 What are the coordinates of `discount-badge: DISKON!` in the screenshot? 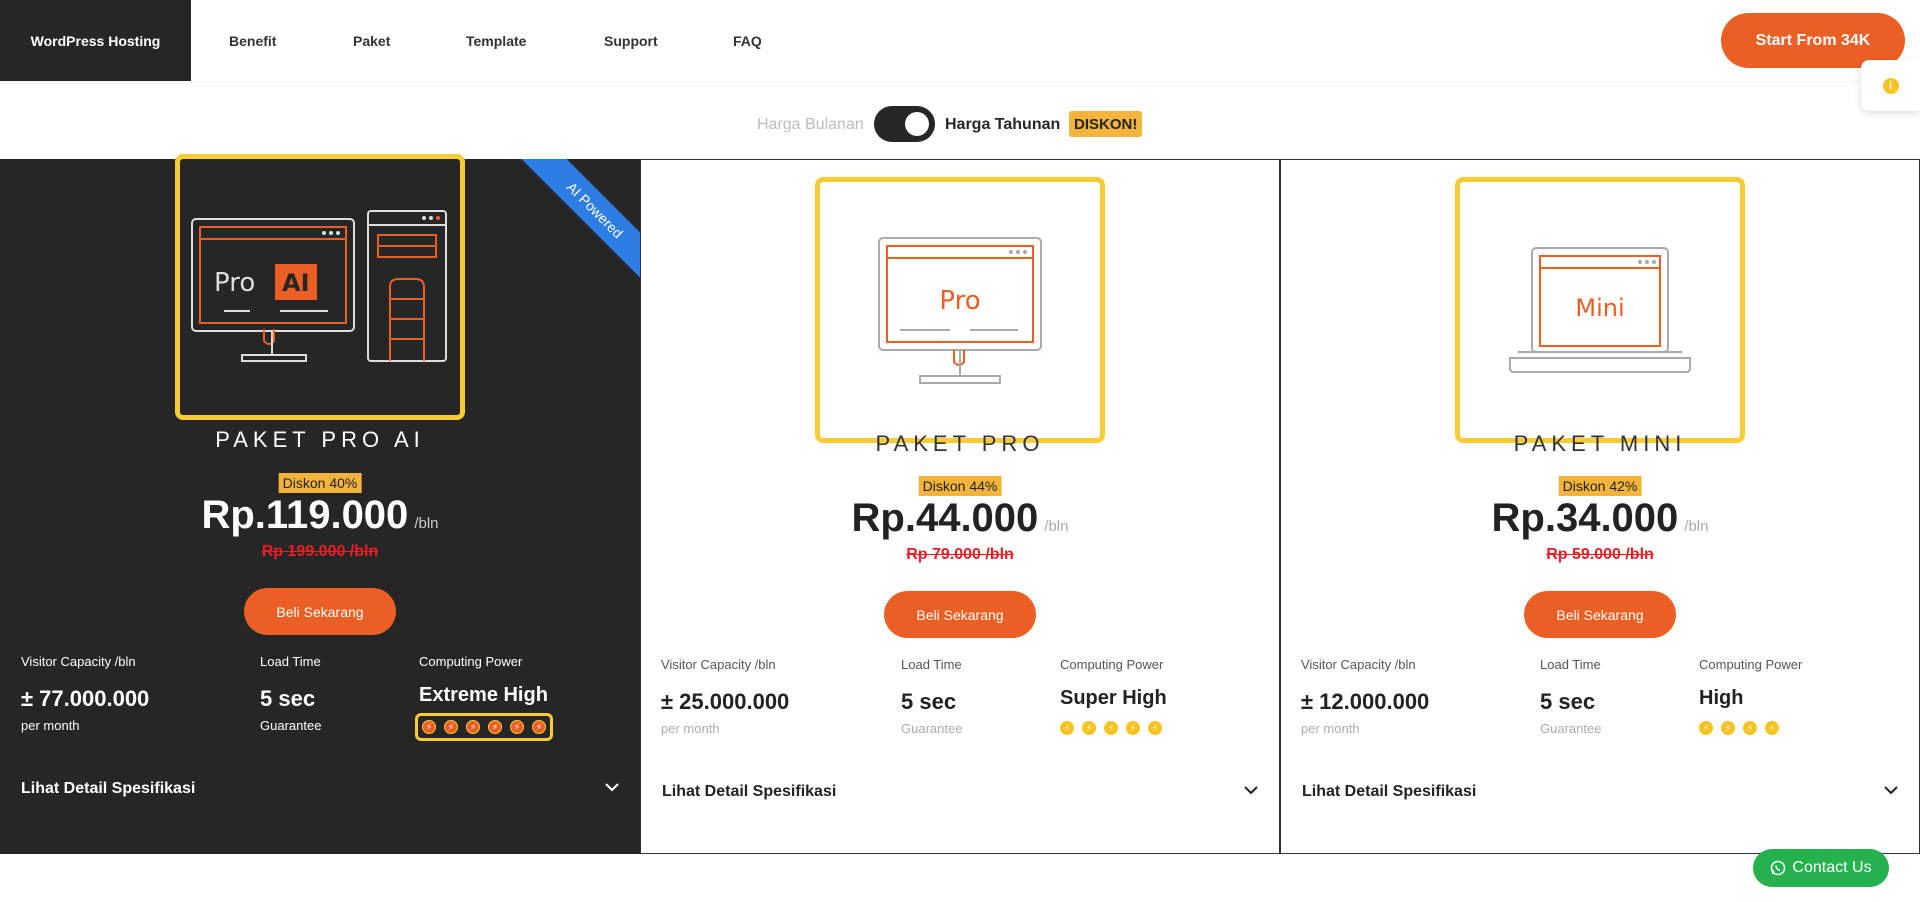 It's located at (1106, 124).